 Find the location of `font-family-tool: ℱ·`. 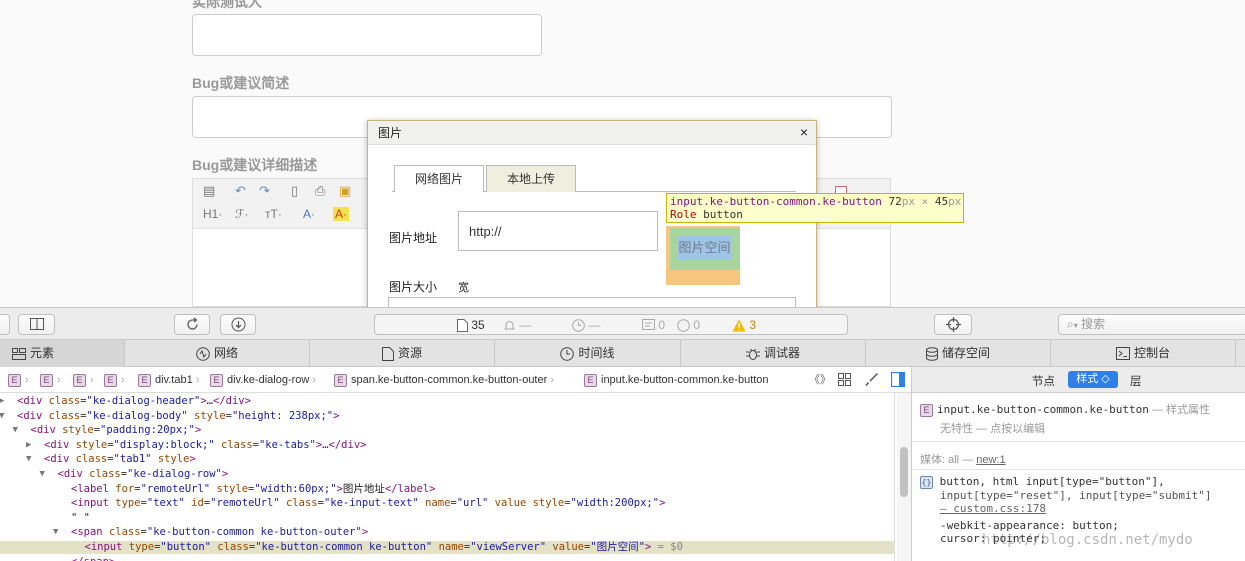

font-family-tool: ℱ· is located at coordinates (241, 214).